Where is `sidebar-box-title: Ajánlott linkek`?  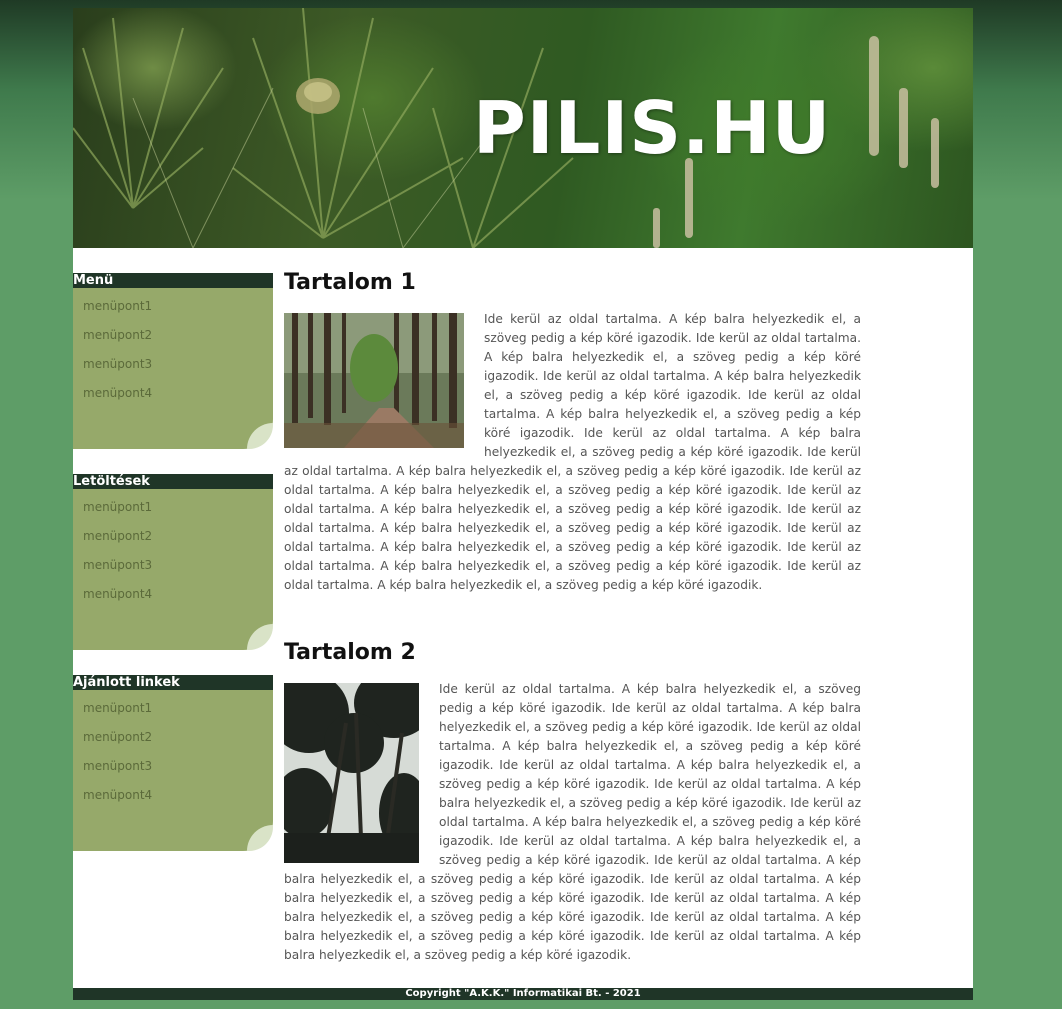 sidebar-box-title: Ajánlott linkek is located at coordinates (173, 682).